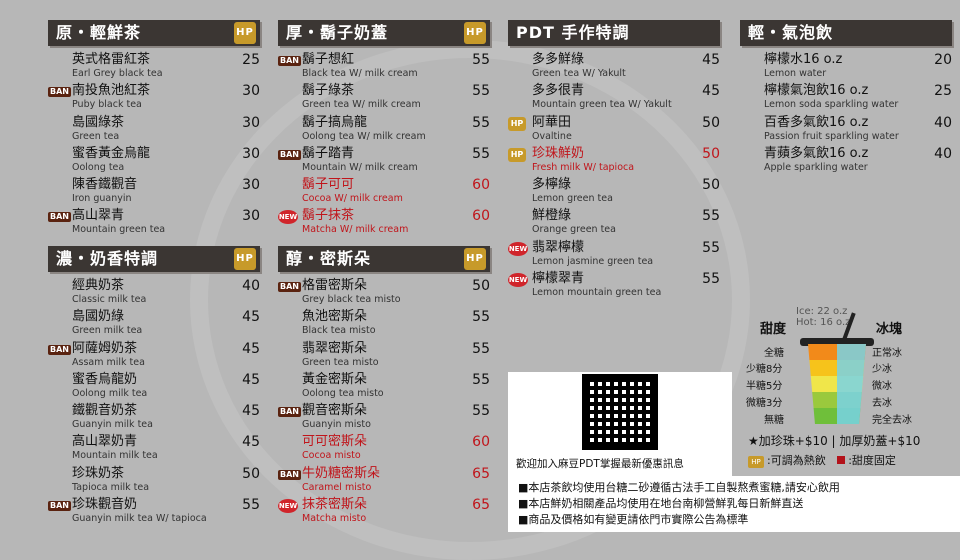 This screenshot has height=560, width=960. Describe the element at coordinates (841, 460) in the screenshot. I see `fixed-sweetness-icon` at that location.